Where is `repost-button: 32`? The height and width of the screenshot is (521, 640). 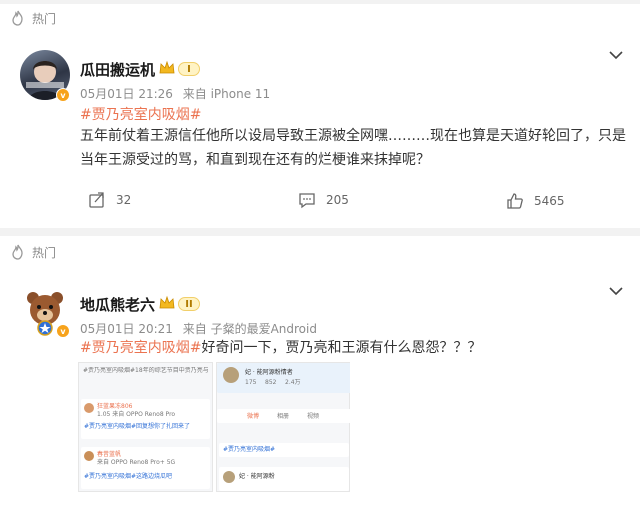
repost-button: 32 is located at coordinates (109, 200).